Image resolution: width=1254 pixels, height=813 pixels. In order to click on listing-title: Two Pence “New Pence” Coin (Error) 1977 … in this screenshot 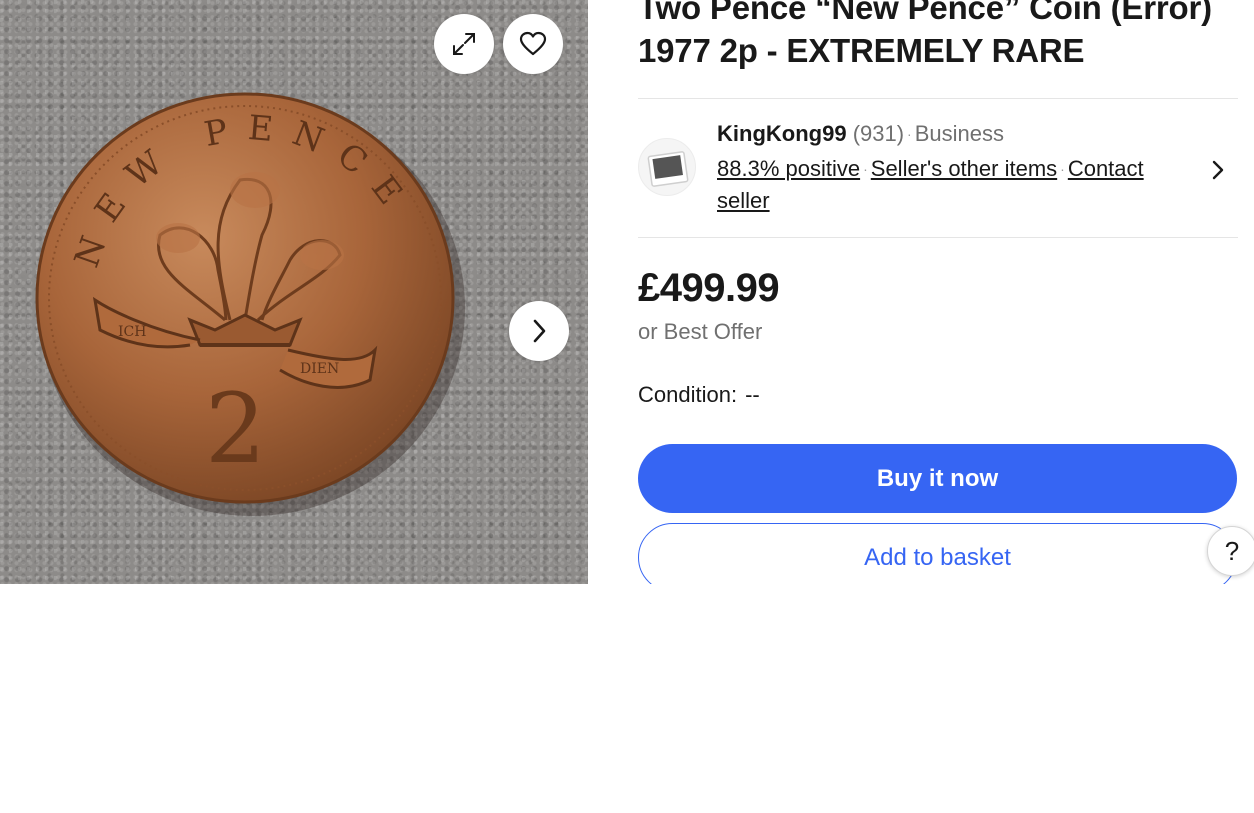, I will do `click(925, 34)`.